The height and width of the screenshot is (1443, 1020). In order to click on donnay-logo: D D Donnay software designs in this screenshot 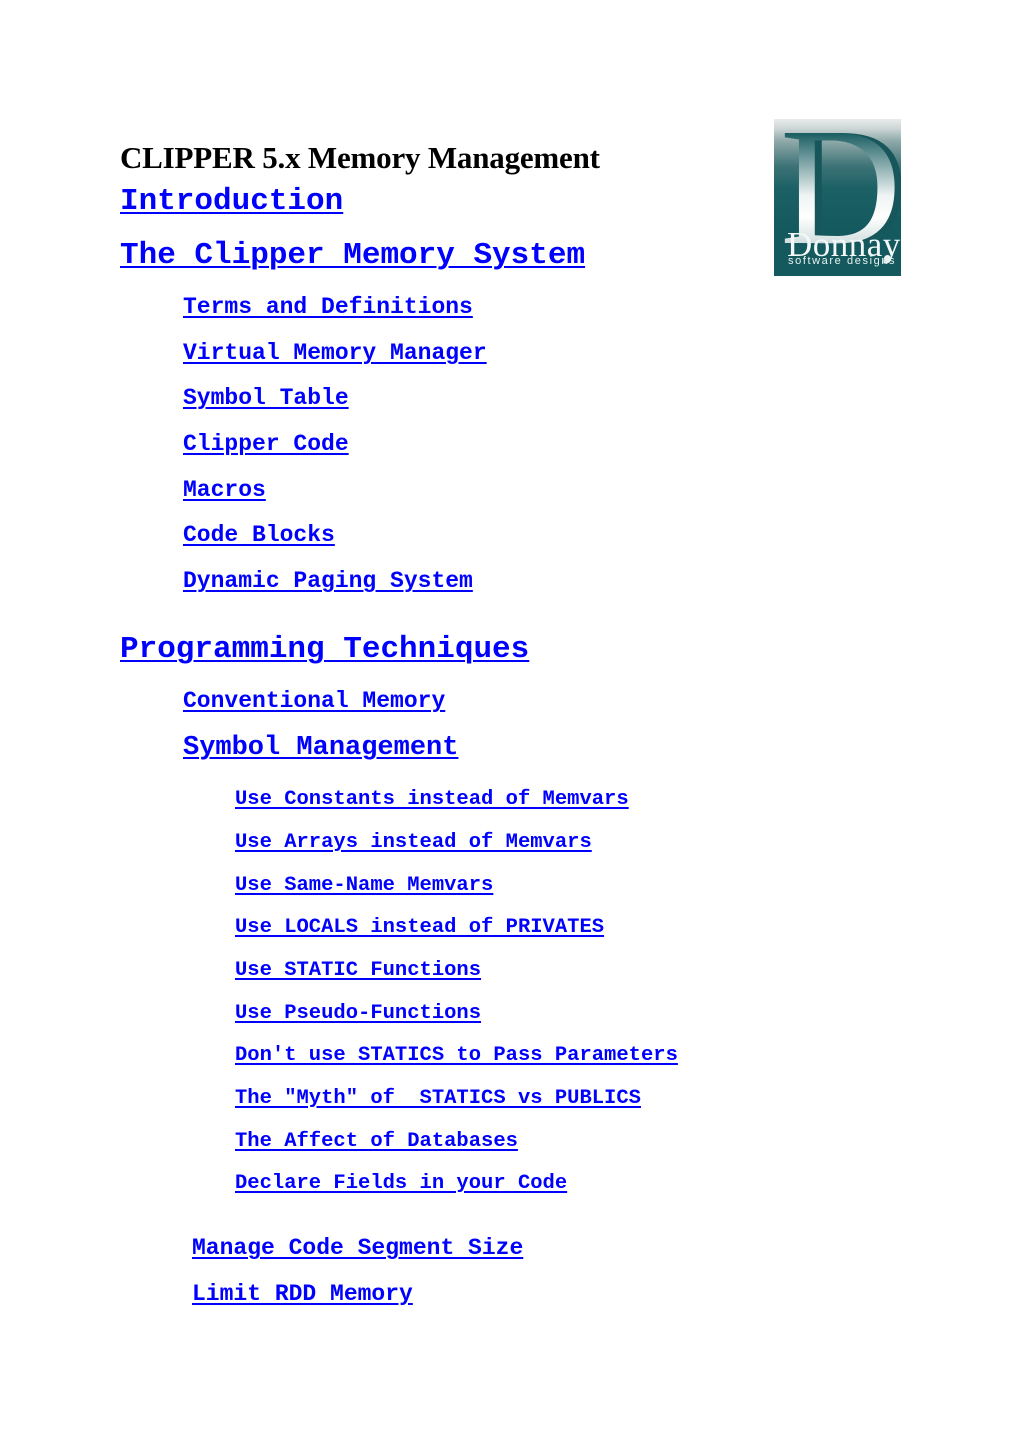, I will do `click(837, 197)`.